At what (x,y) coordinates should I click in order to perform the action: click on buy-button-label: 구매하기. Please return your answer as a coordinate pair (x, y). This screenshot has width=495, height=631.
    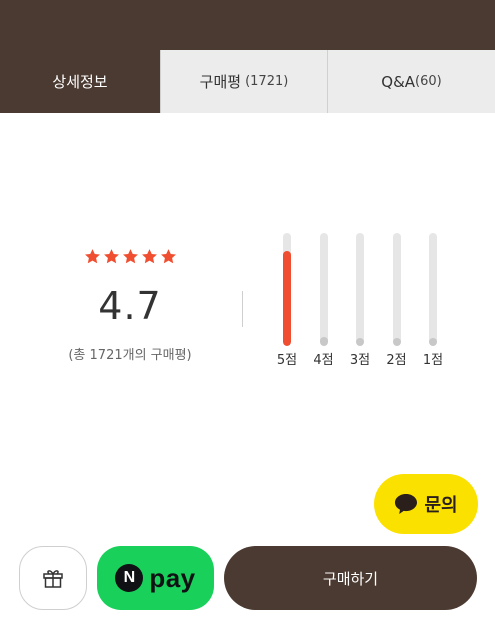
    Looking at the image, I should click on (350, 578).